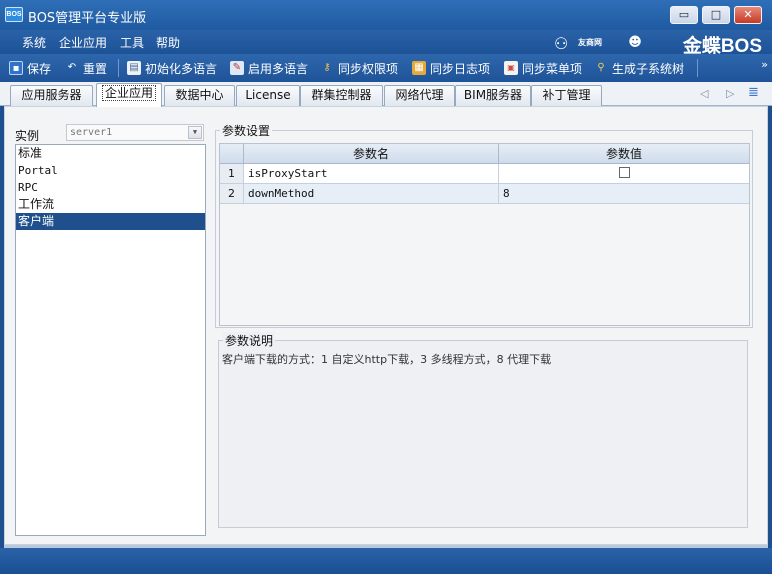 This screenshot has width=772, height=574. I want to click on toolbar-overflow-icon: », so click(764, 64).